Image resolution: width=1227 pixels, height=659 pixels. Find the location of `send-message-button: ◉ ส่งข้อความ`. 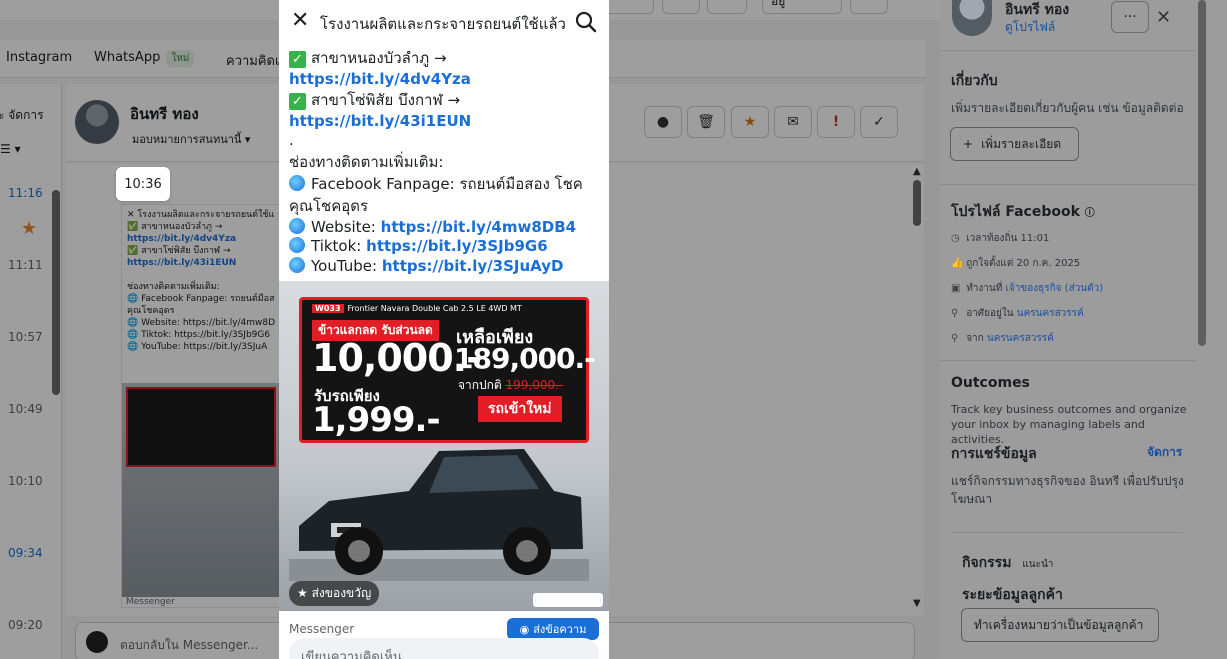

send-message-button: ◉ ส่งข้อความ is located at coordinates (553, 629).